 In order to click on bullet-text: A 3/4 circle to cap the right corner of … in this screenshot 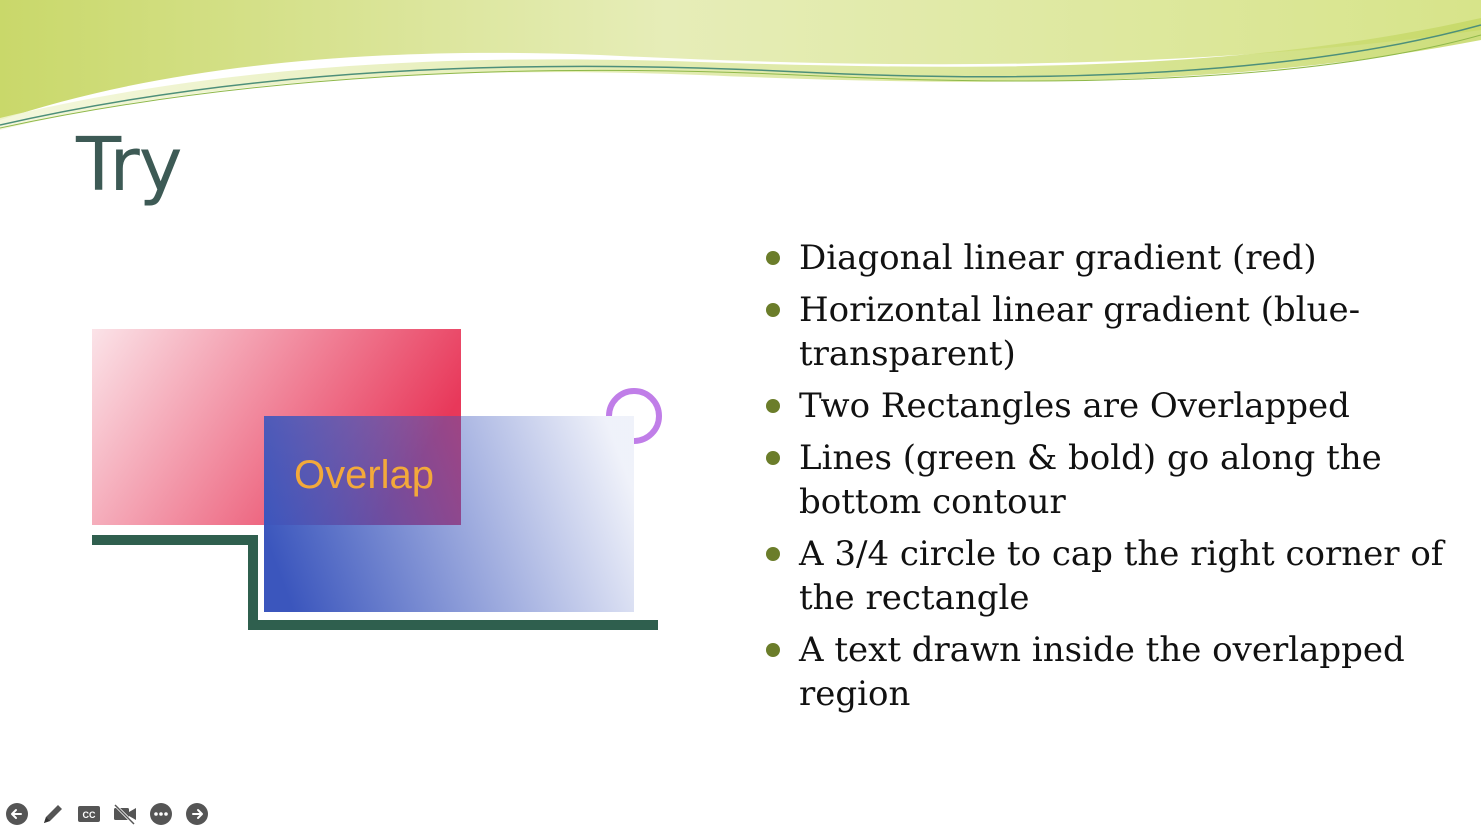, I will do `click(1121, 576)`.